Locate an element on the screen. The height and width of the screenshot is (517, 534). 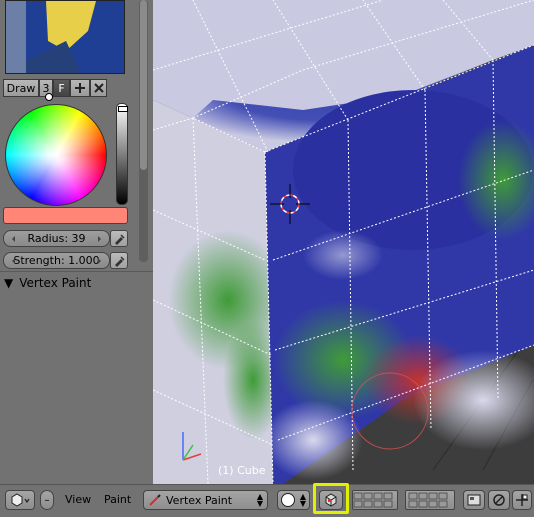
editor-type-button is located at coordinates (20, 500).